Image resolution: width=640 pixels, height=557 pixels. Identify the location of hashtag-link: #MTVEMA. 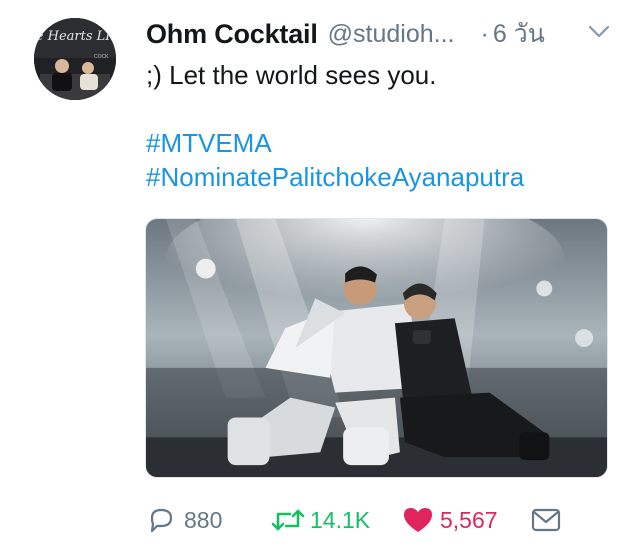
(209, 143).